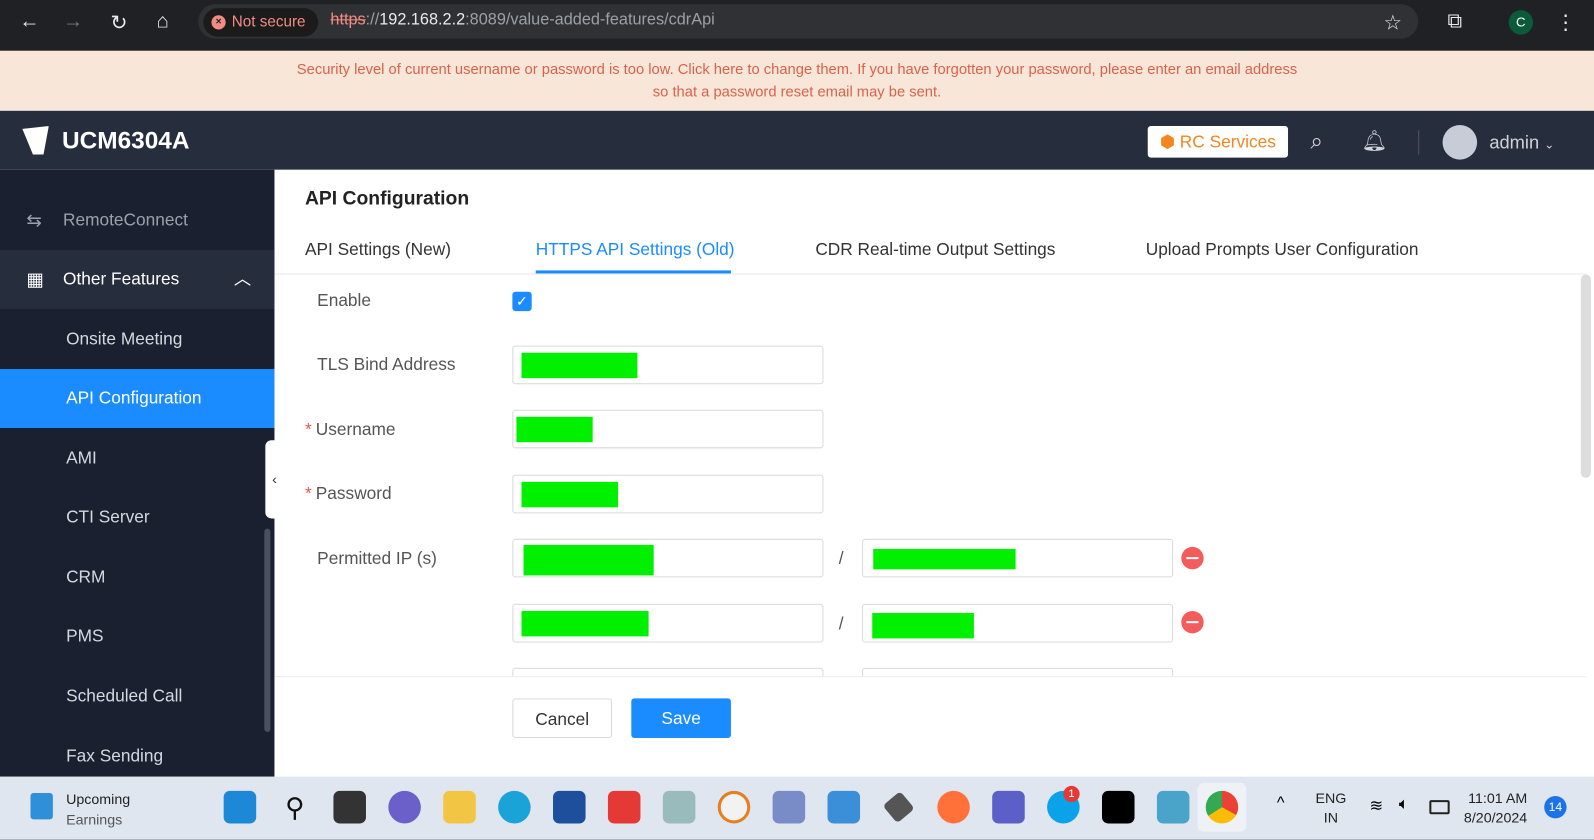 This screenshot has height=840, width=1594. What do you see at coordinates (668, 365) in the screenshot?
I see `tls-bind-address-input` at bounding box center [668, 365].